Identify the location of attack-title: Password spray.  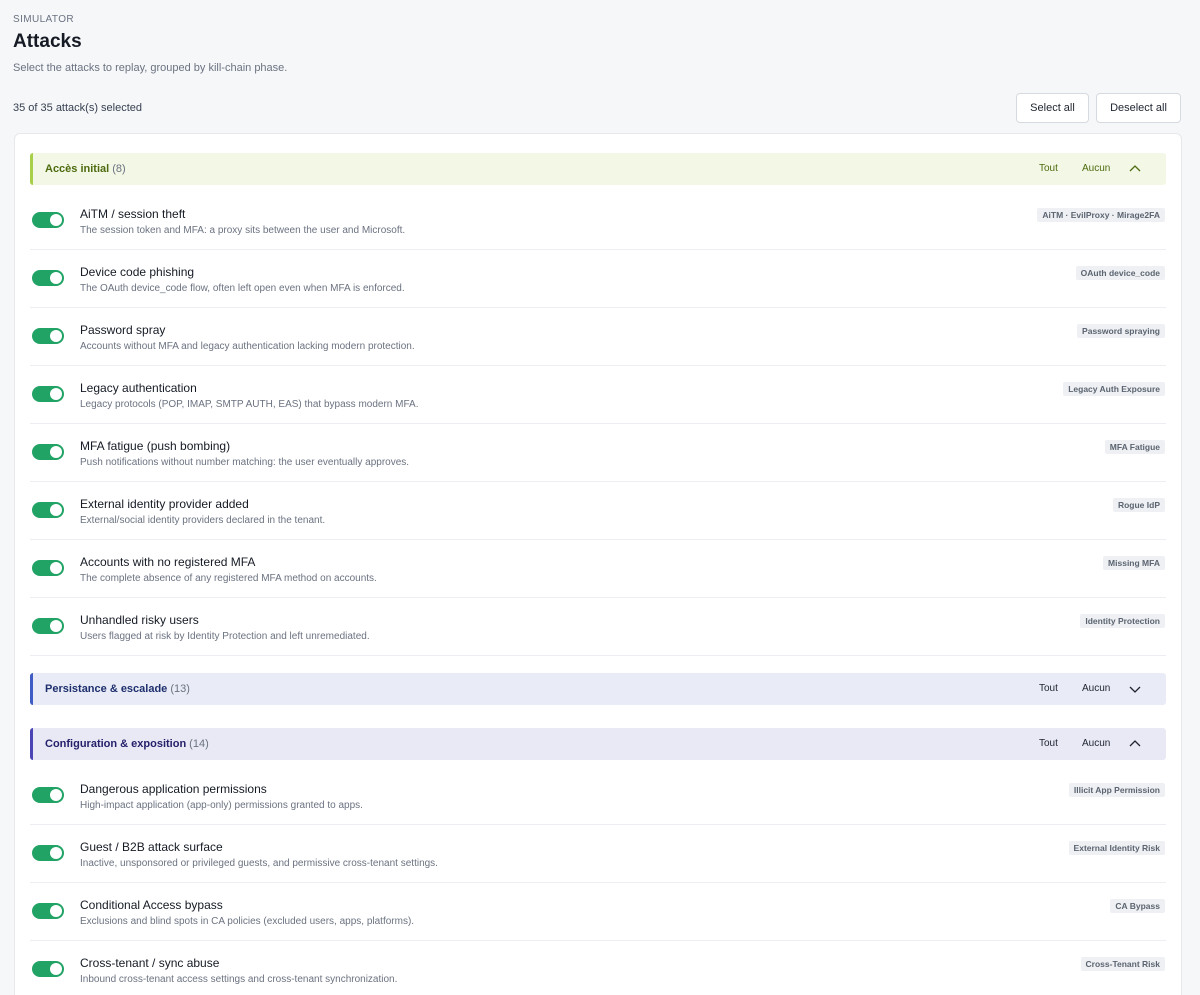
(123, 330).